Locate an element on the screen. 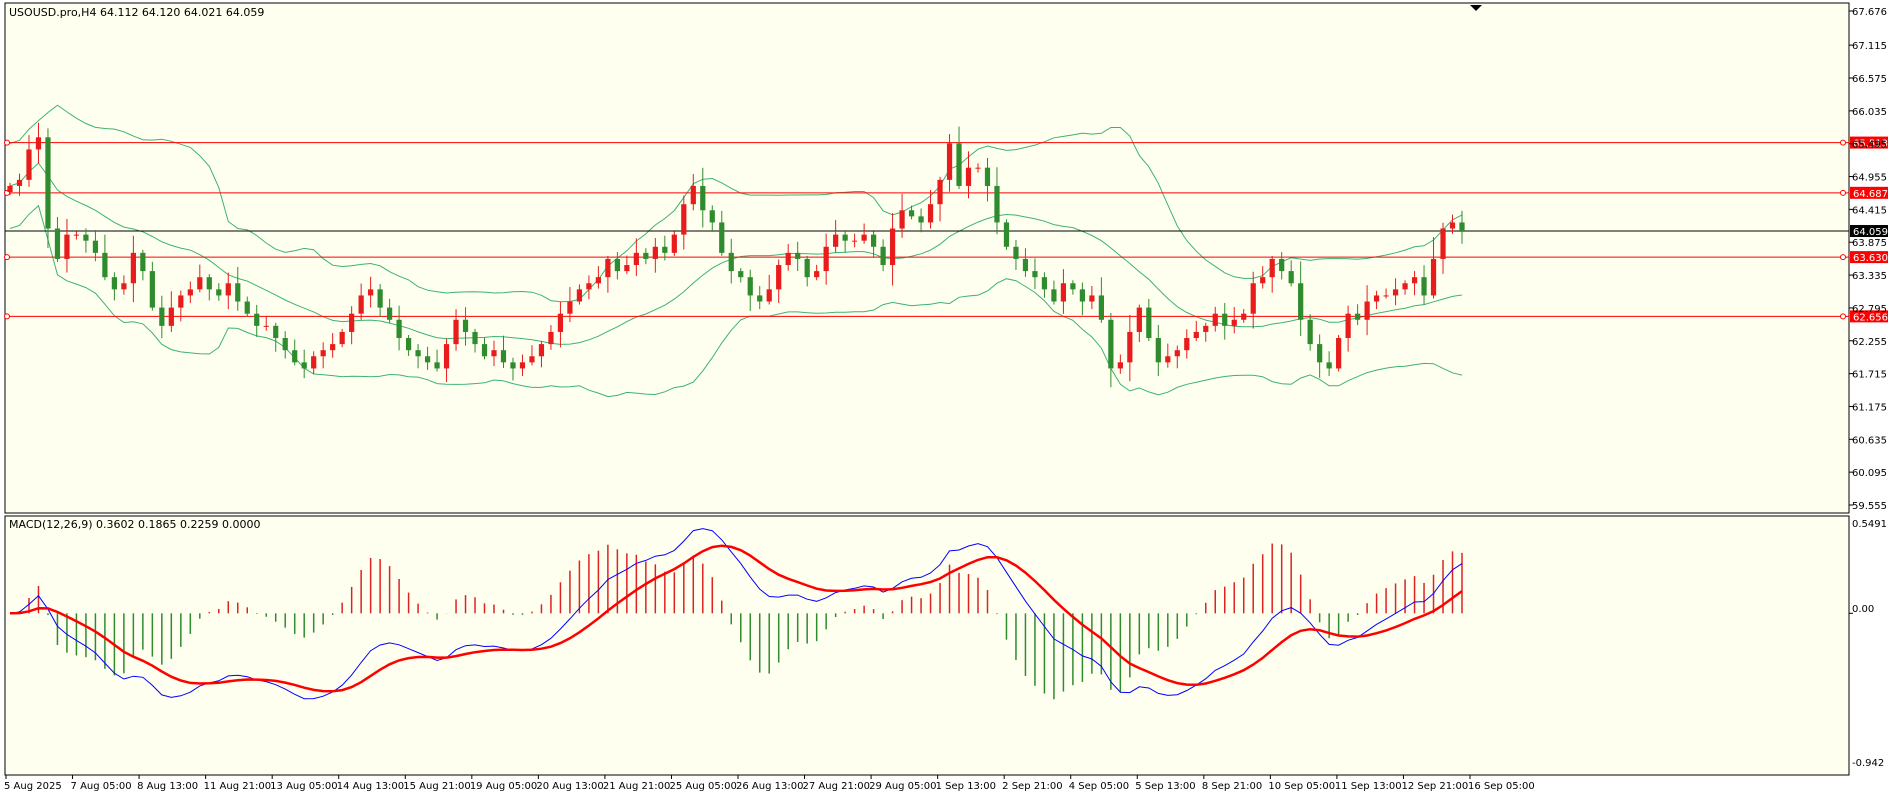  time-tick-label: 29 Aug 05:00 is located at coordinates (902, 786).